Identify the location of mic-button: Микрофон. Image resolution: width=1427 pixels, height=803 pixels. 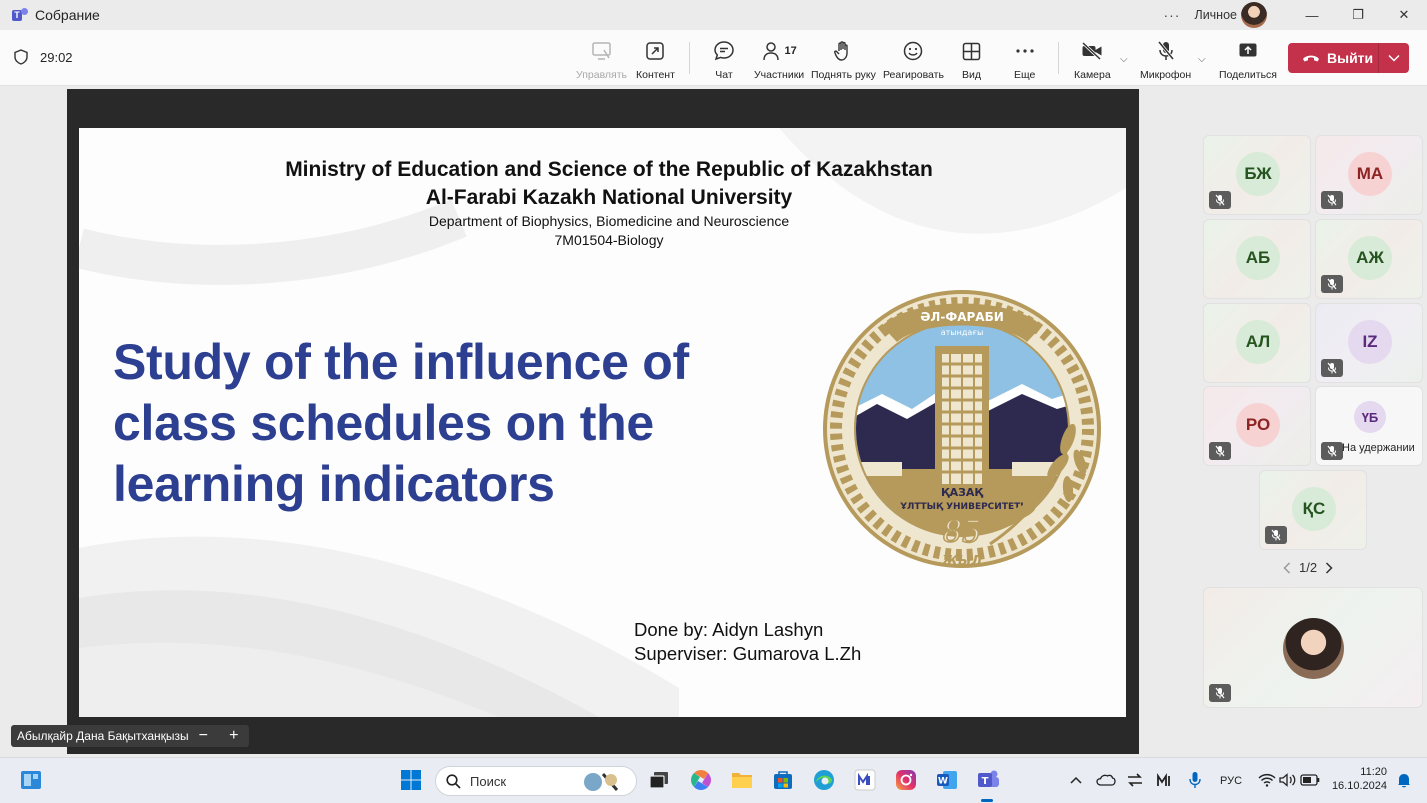
(1165, 60).